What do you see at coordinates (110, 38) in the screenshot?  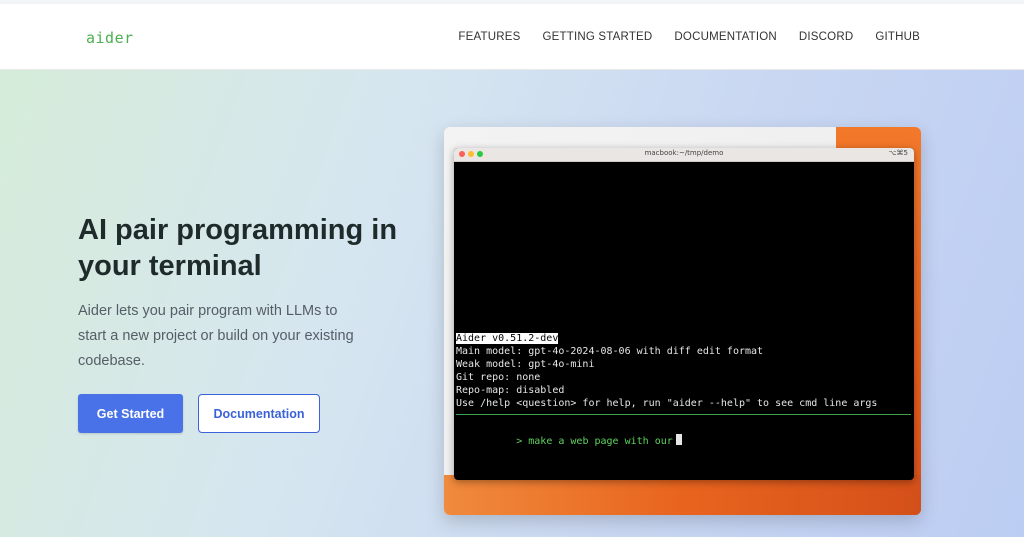 I see `aider-logo: aider` at bounding box center [110, 38].